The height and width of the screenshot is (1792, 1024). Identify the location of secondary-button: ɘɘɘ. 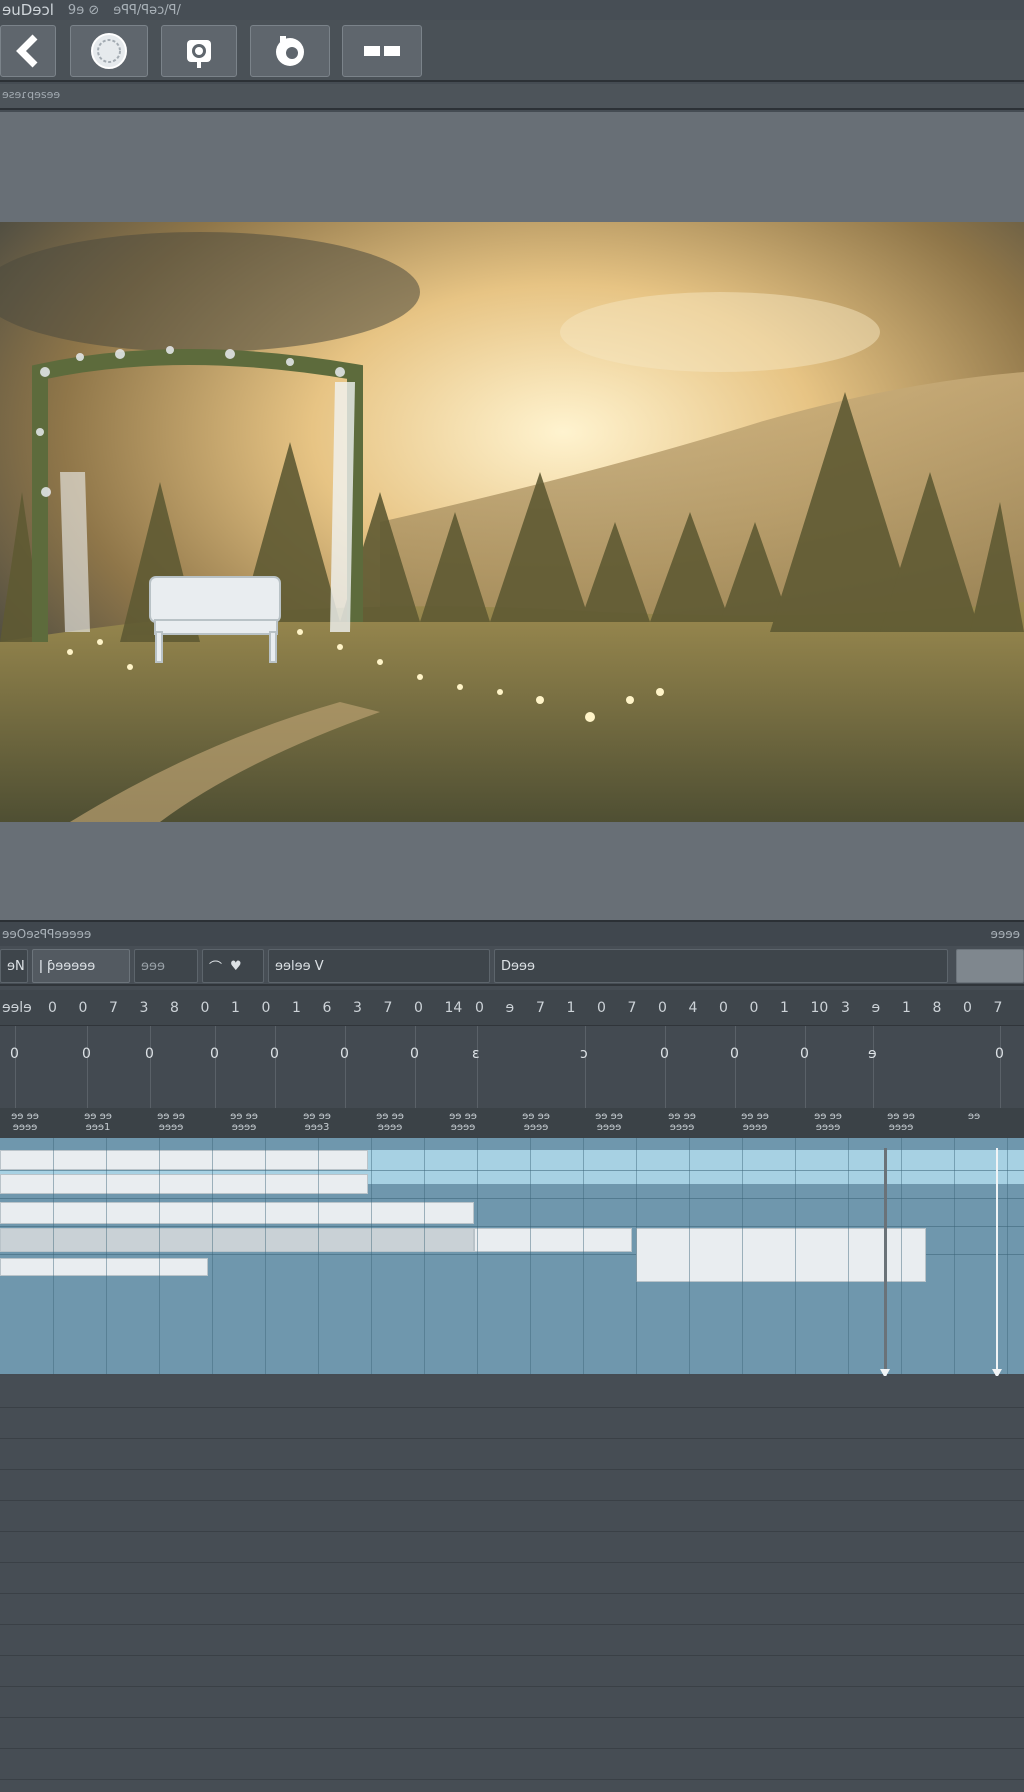
(166, 966).